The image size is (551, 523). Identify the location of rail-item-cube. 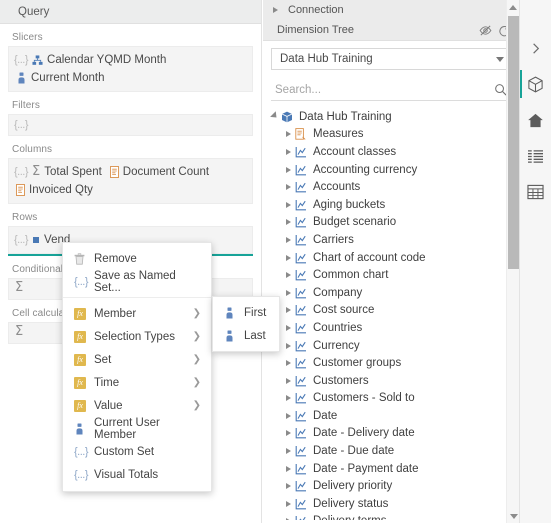
(535, 84).